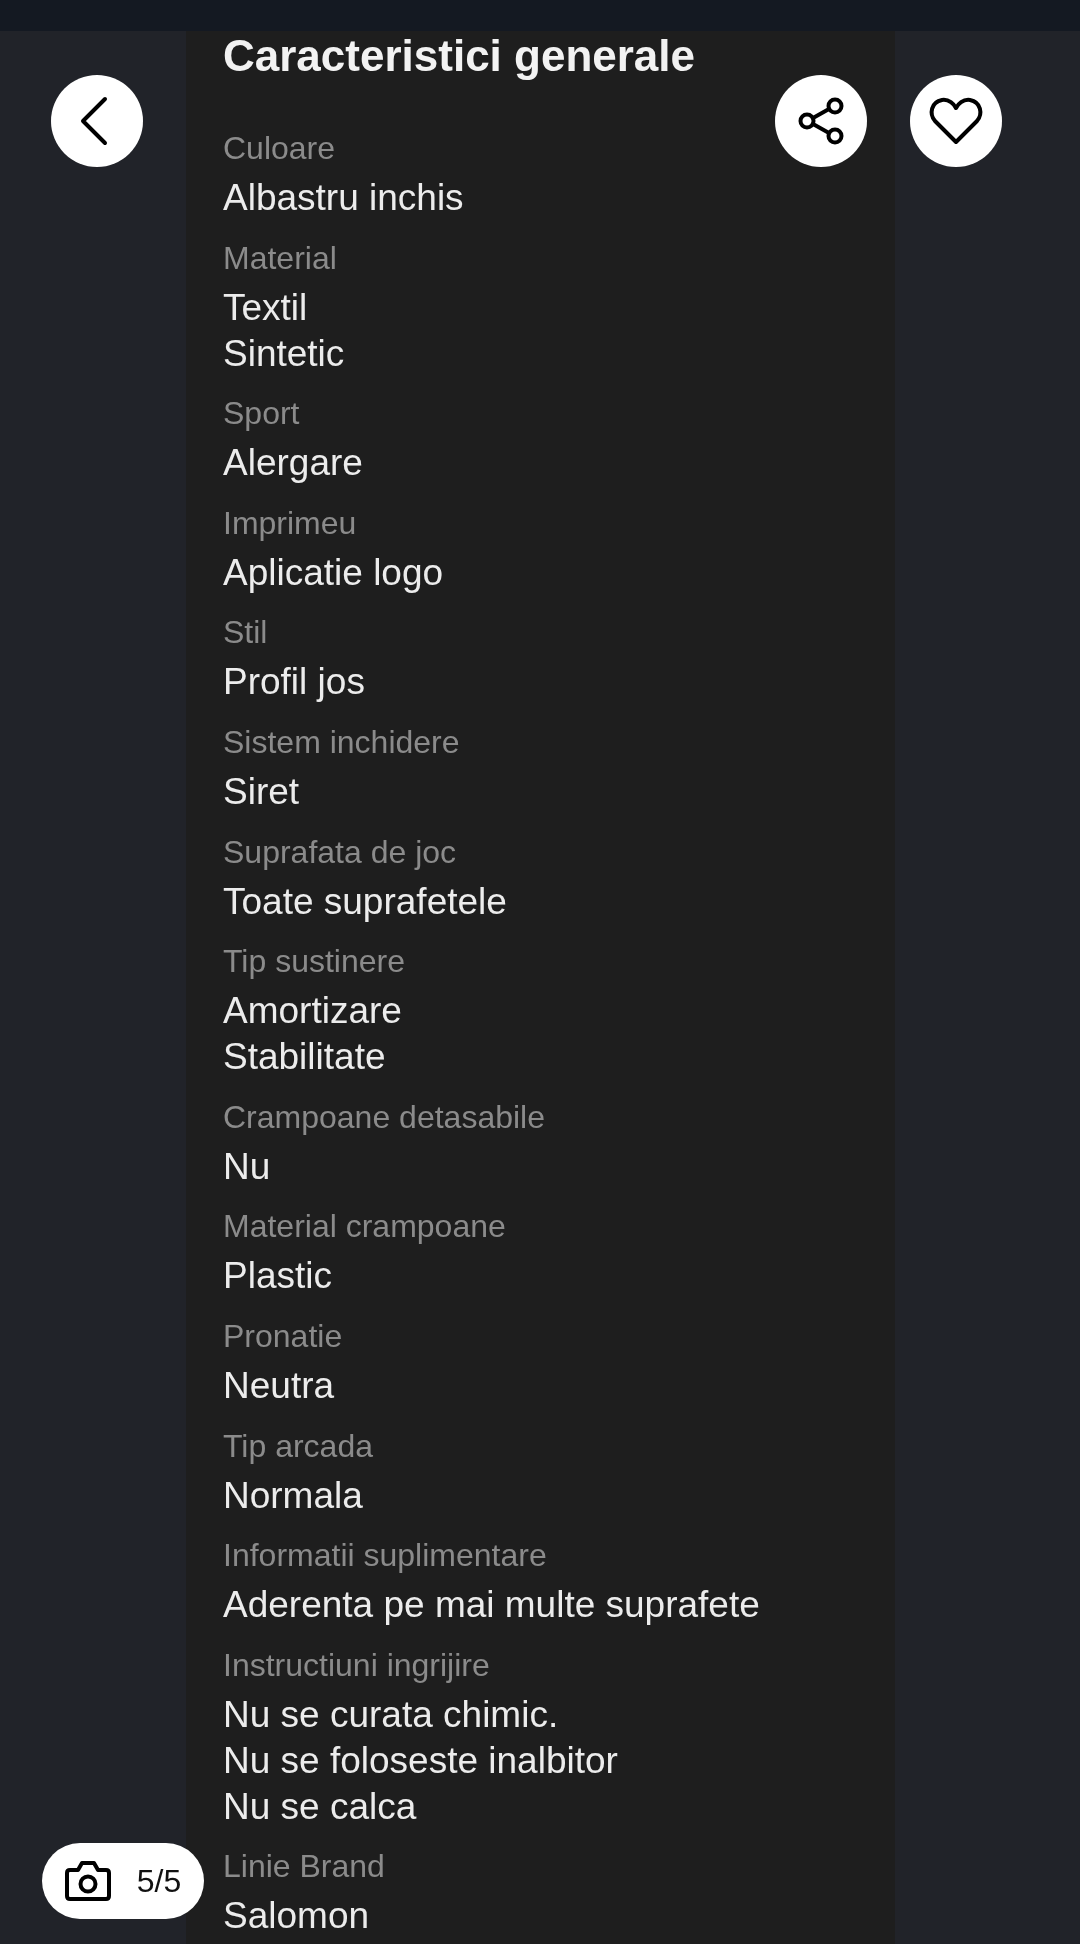 The width and height of the screenshot is (1080, 1944). Describe the element at coordinates (87, 1881) in the screenshot. I see `camera-icon` at that location.